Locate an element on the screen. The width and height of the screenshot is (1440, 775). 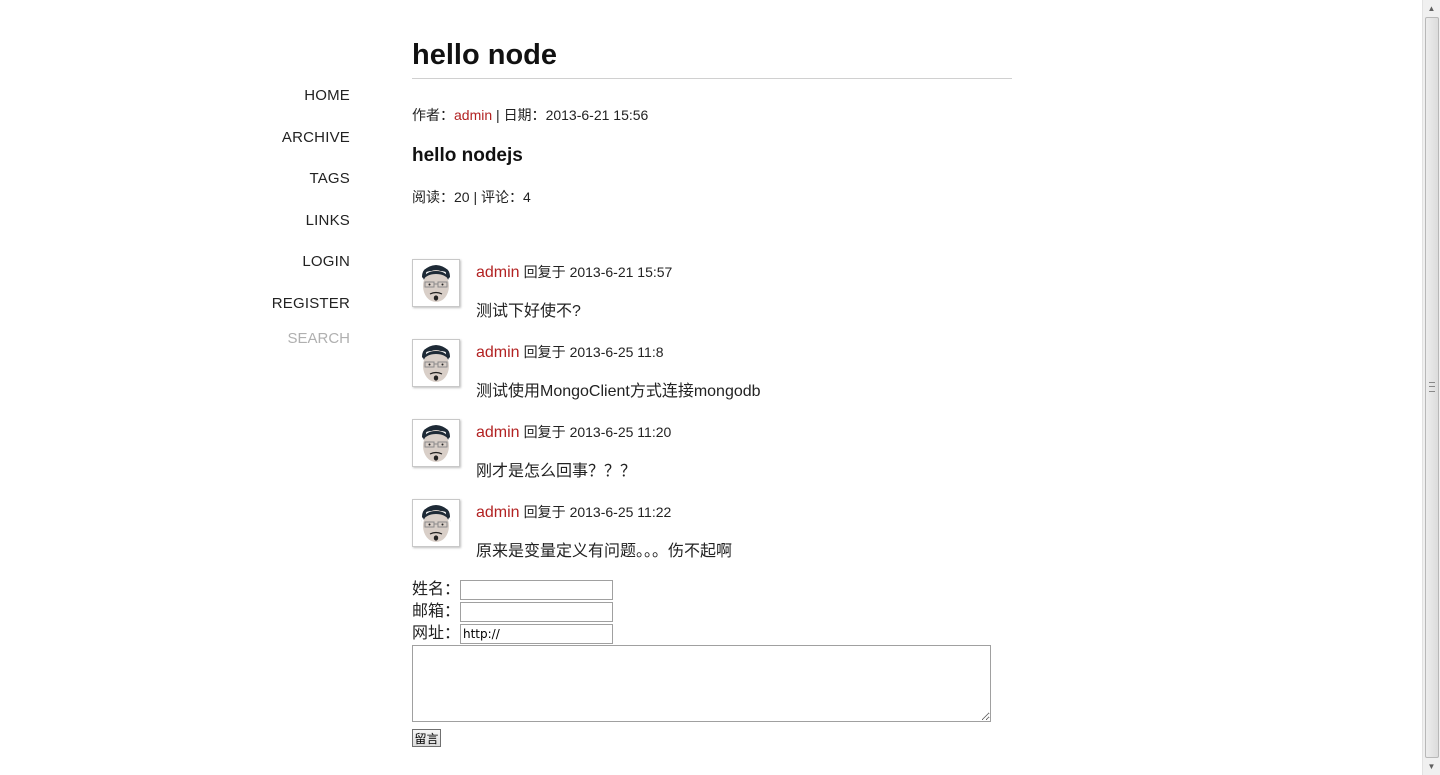
scroll-up-arrow-icon: ▲ is located at coordinates (1431, 8).